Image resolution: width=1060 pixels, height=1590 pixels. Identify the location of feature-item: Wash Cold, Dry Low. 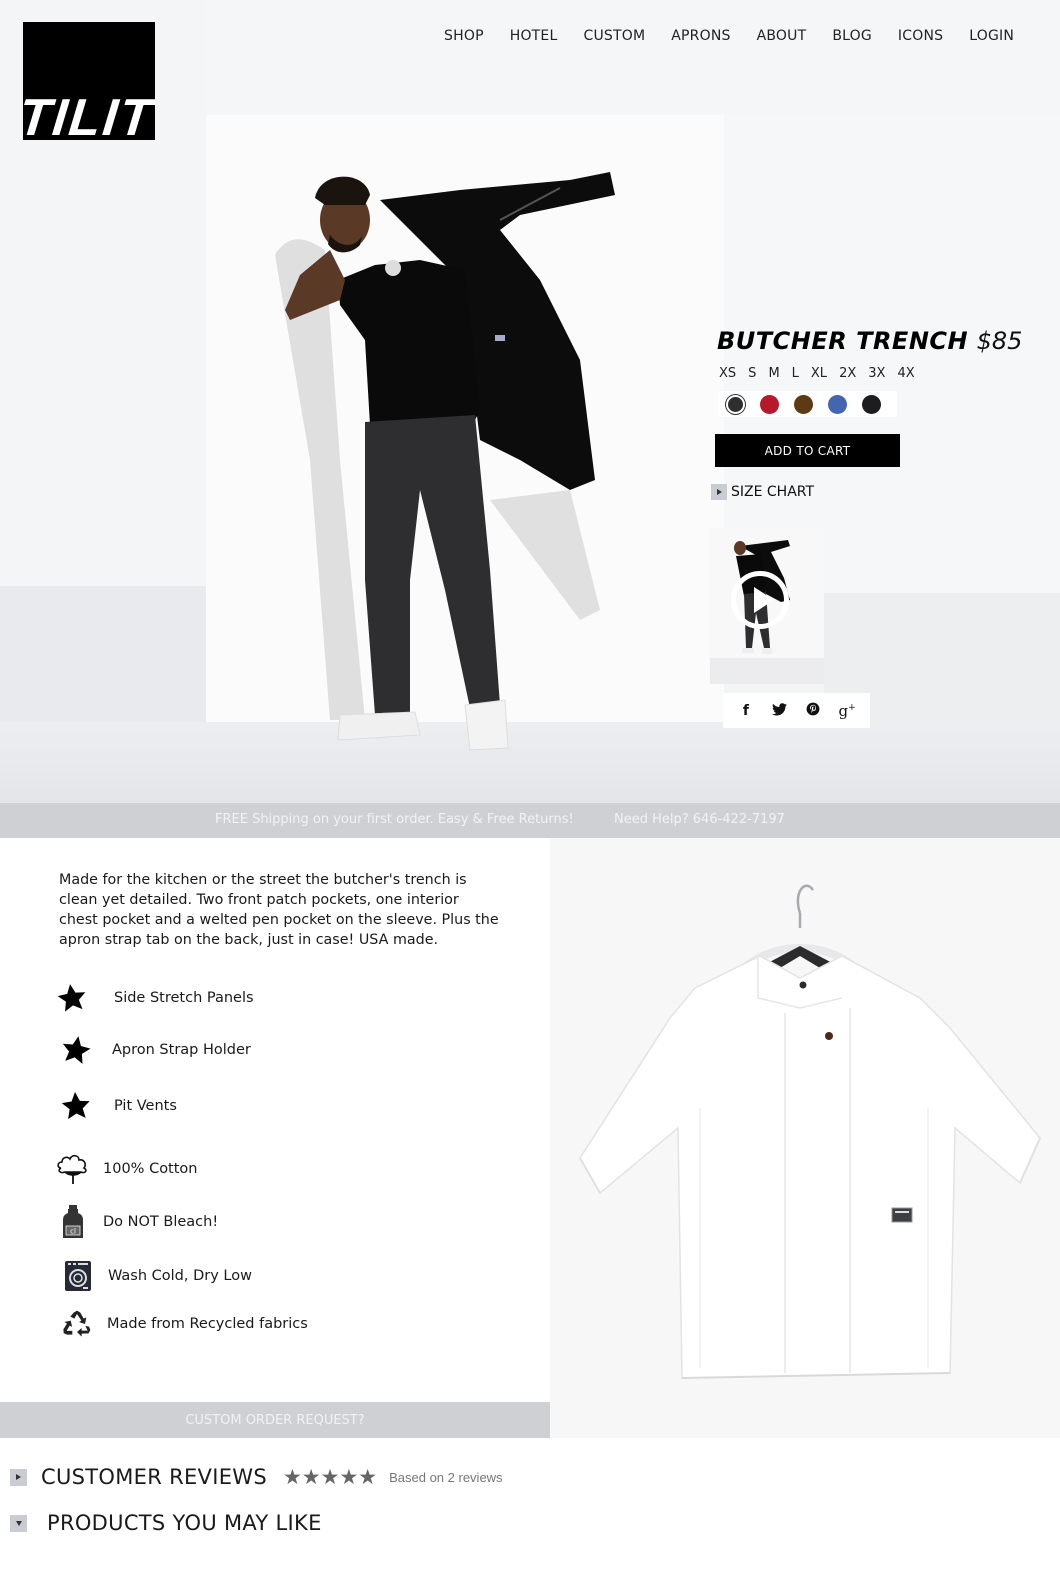
(155, 1276).